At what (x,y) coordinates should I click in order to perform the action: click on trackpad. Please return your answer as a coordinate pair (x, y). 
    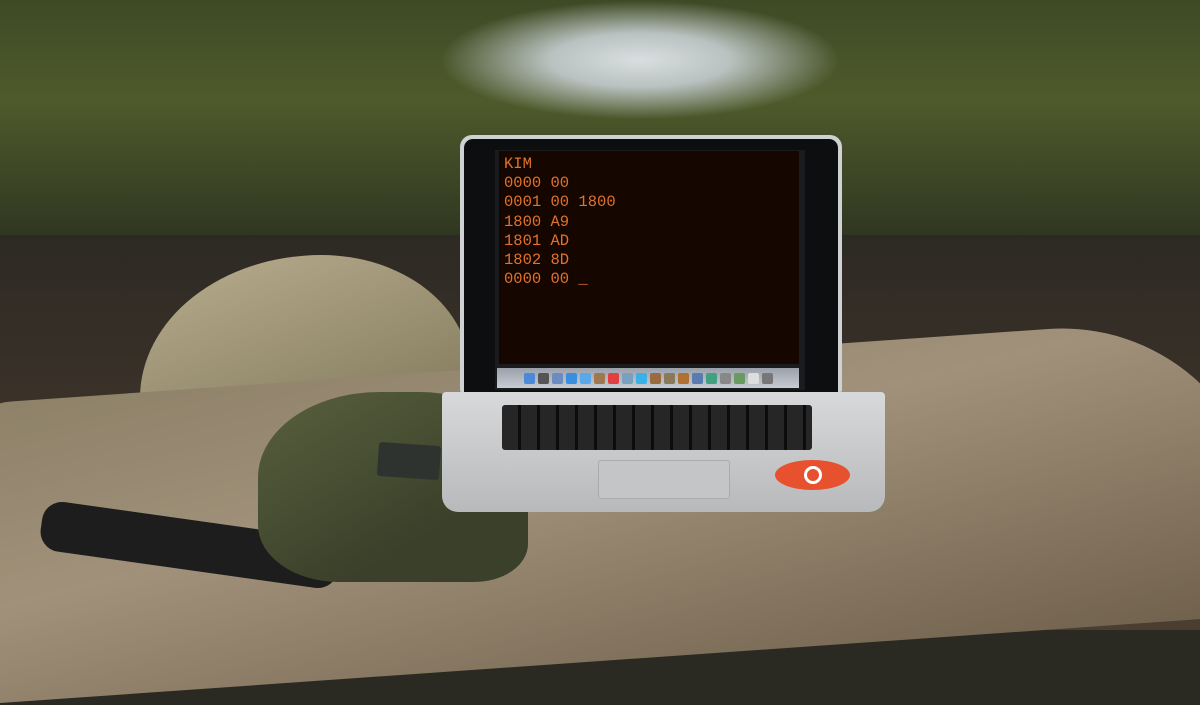
    Looking at the image, I should click on (664, 479).